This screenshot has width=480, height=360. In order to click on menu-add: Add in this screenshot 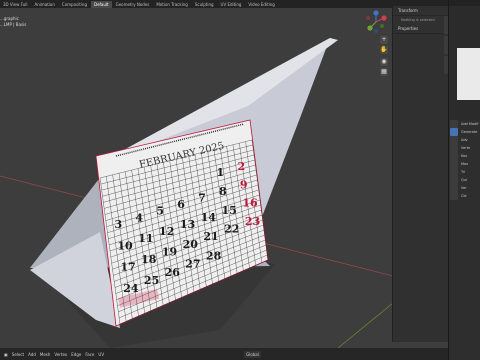, I will do `click(32, 354)`.